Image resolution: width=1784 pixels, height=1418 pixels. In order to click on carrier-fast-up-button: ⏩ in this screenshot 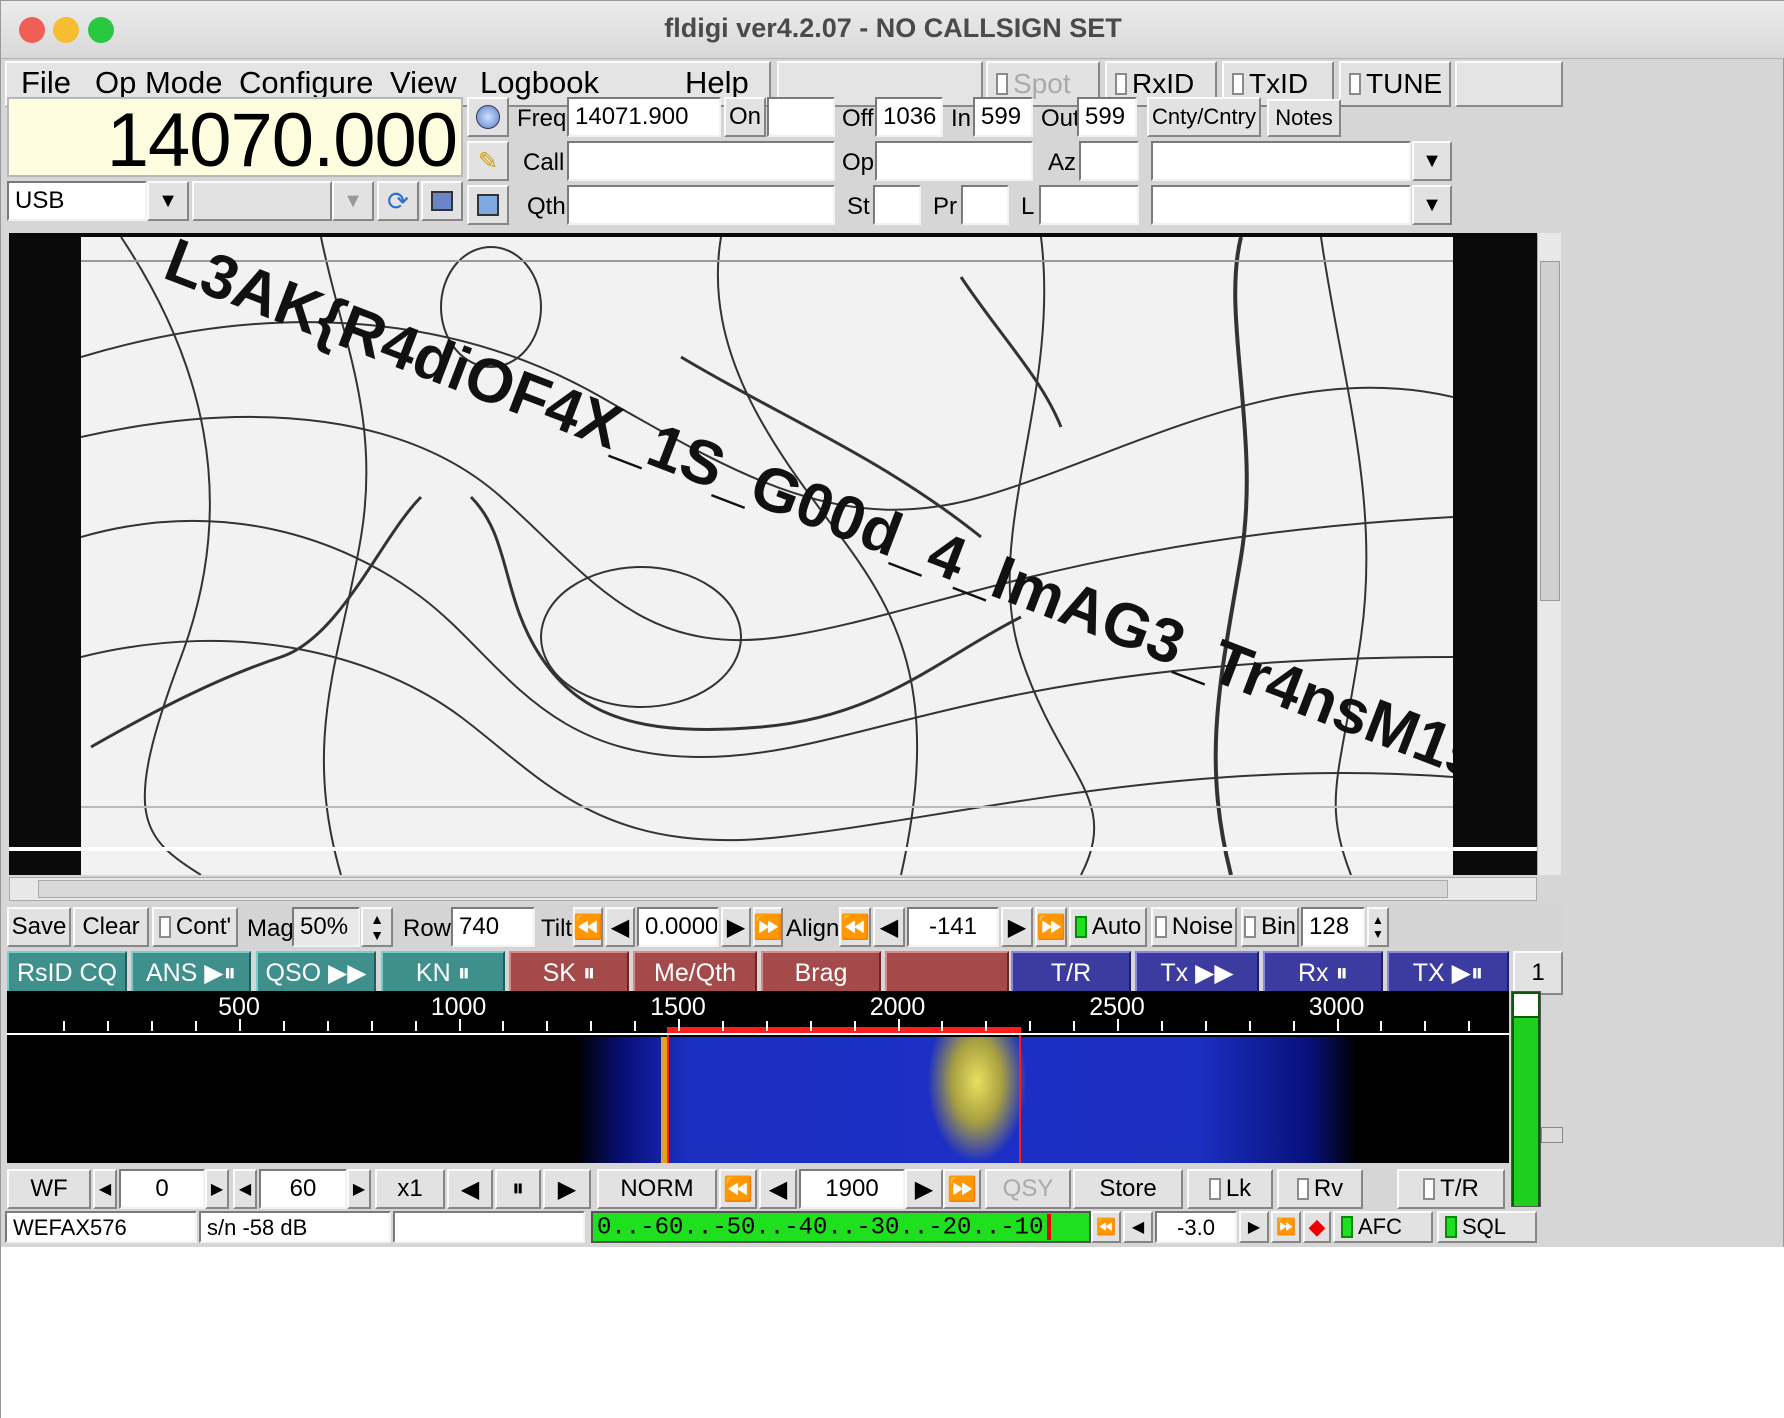, I will do `click(962, 1189)`.